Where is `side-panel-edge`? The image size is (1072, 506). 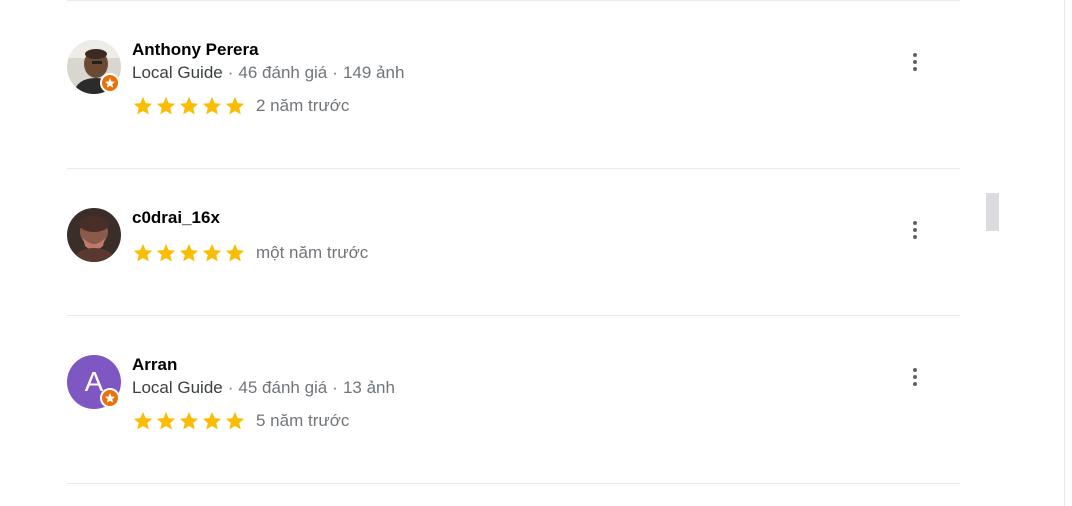
side-panel-edge is located at coordinates (1068, 253).